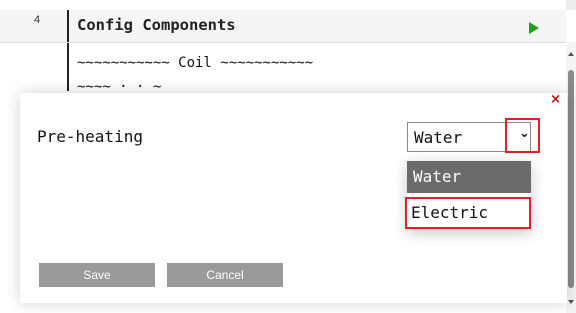 The height and width of the screenshot is (313, 576). Describe the element at coordinates (195, 63) in the screenshot. I see `code-line: ~~~~~~~~~~~ Coil ~~~~~~~~~~~` at that location.